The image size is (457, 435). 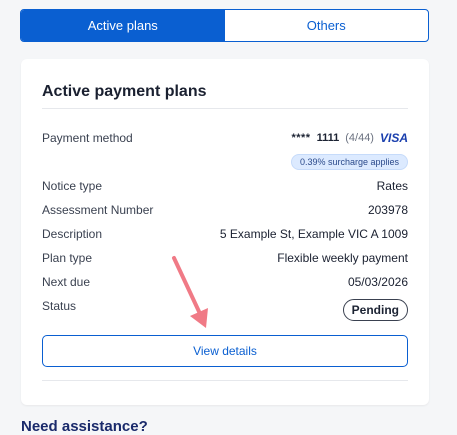 I want to click on tab-others: Others, so click(x=327, y=25).